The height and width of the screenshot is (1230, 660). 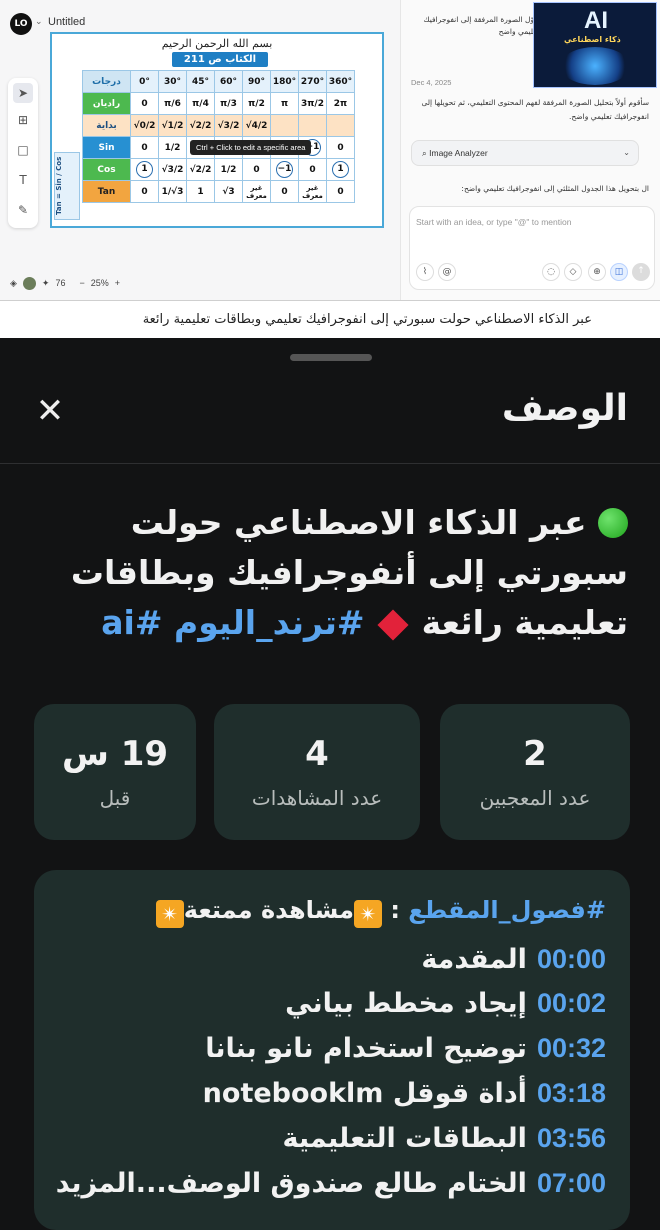 What do you see at coordinates (284, 169) in the screenshot?
I see `circled-value: −1` at bounding box center [284, 169].